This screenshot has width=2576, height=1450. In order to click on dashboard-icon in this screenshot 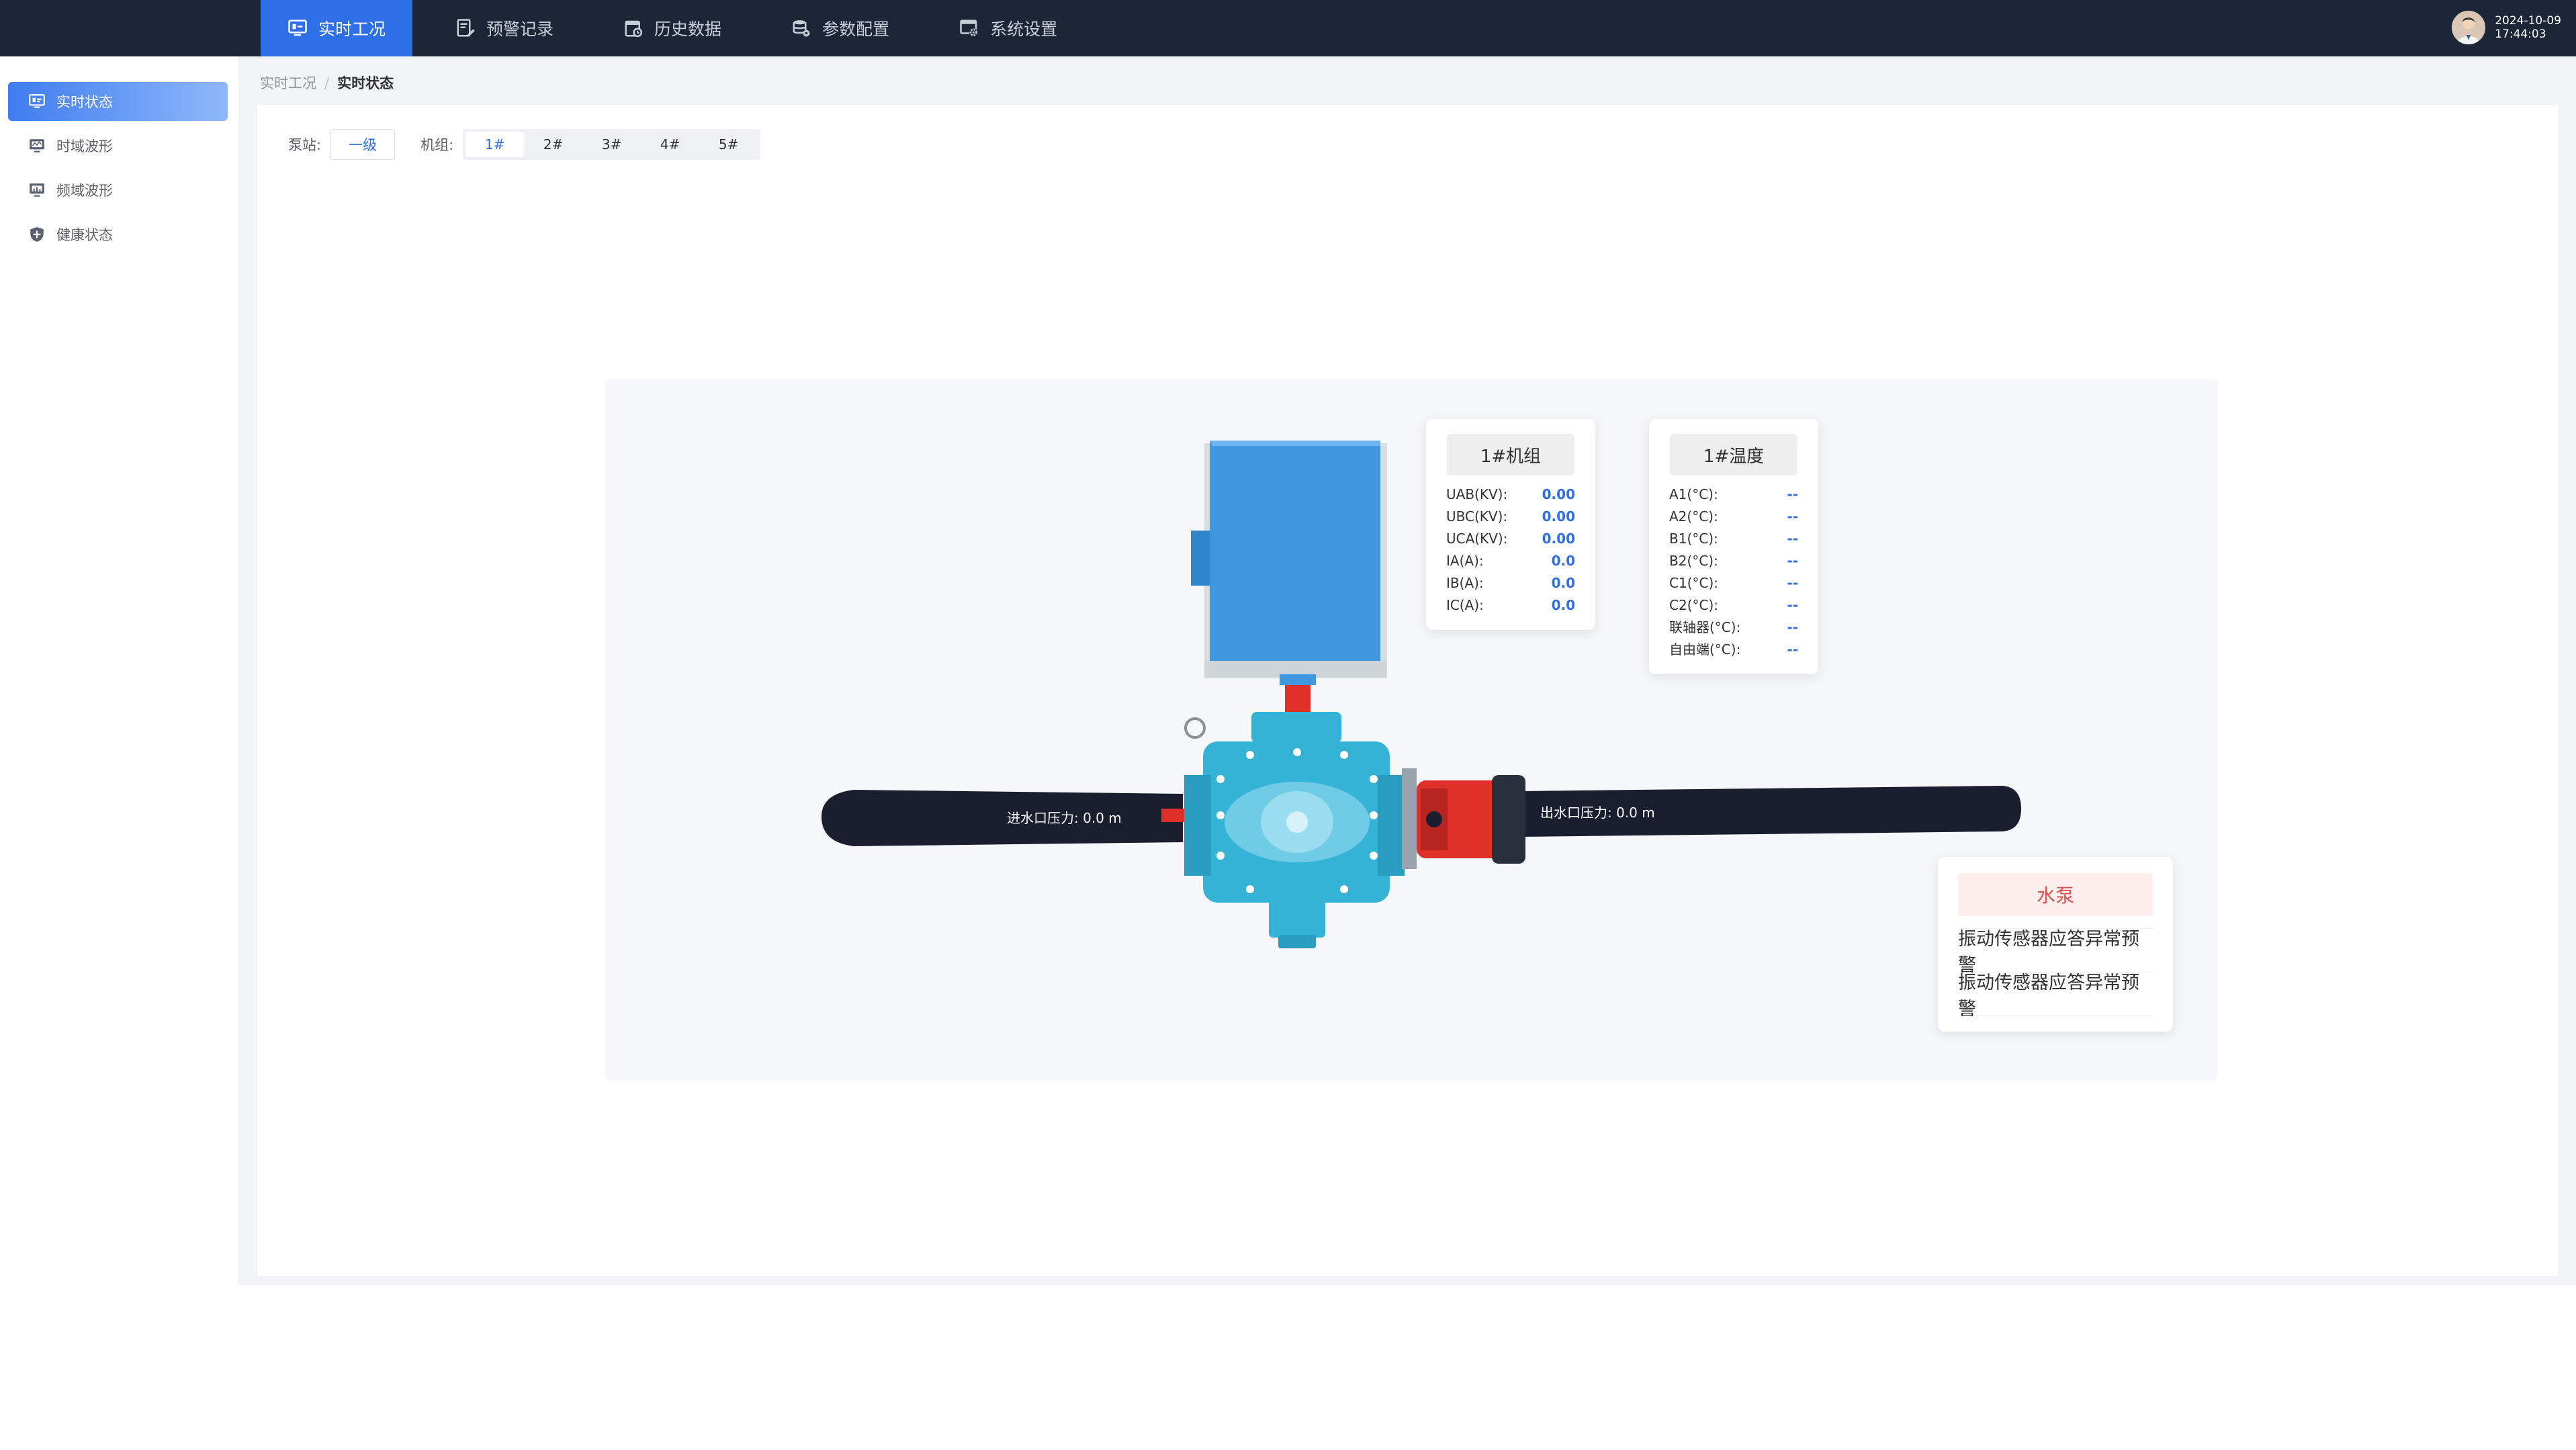, I will do `click(37, 101)`.